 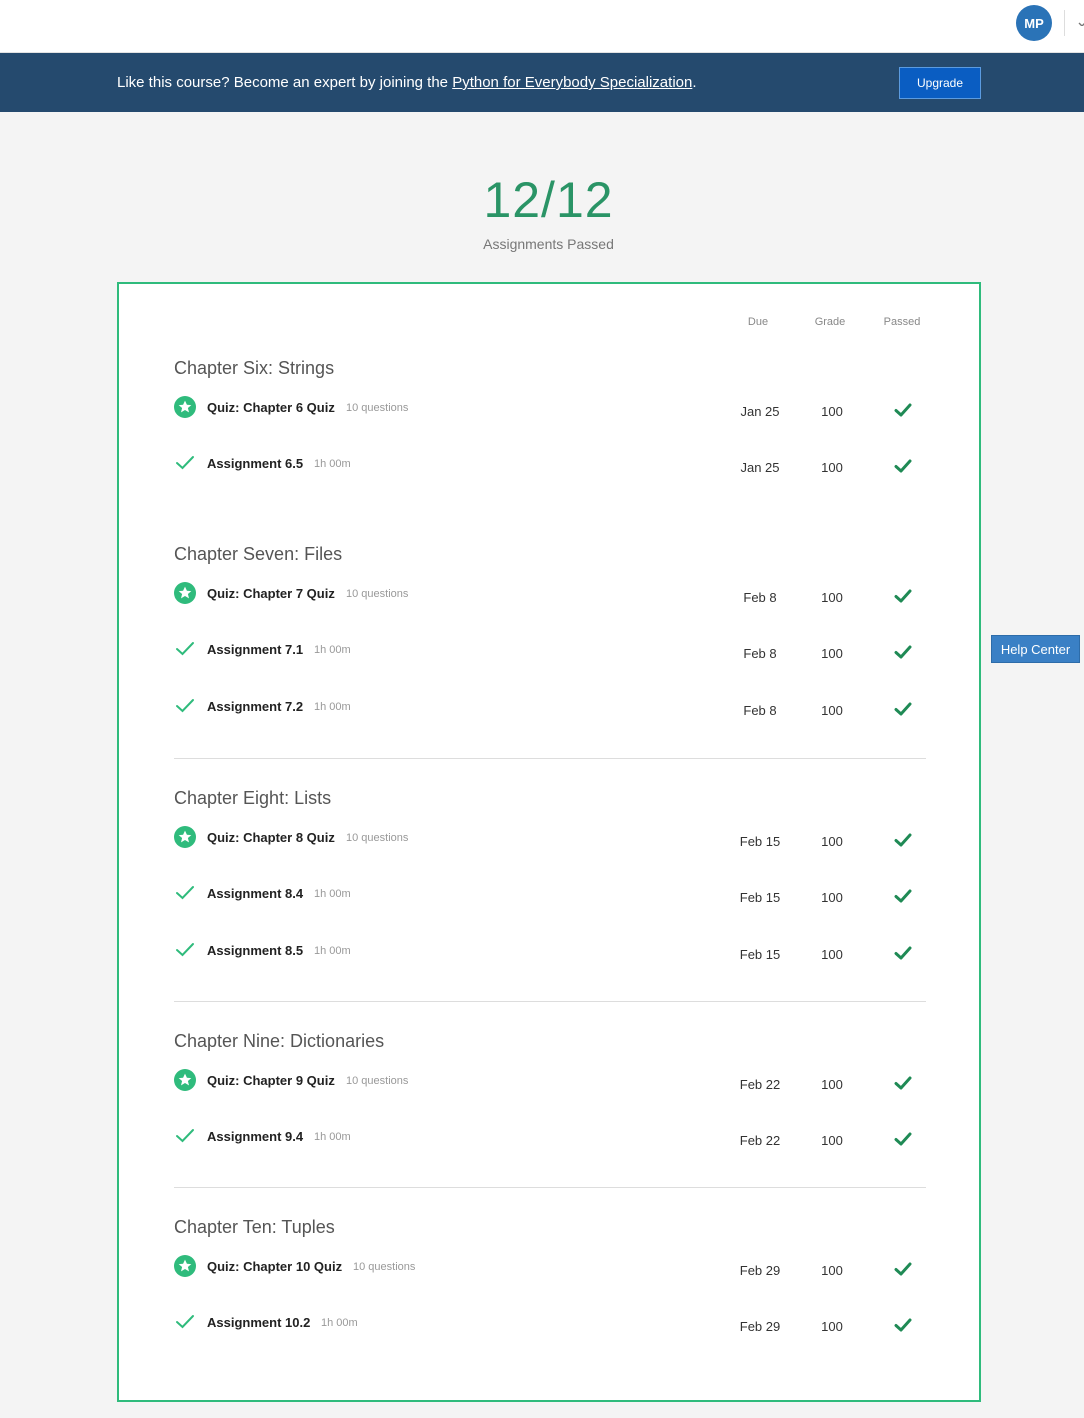 What do you see at coordinates (548, 200) in the screenshot?
I see `score-value: 12/12` at bounding box center [548, 200].